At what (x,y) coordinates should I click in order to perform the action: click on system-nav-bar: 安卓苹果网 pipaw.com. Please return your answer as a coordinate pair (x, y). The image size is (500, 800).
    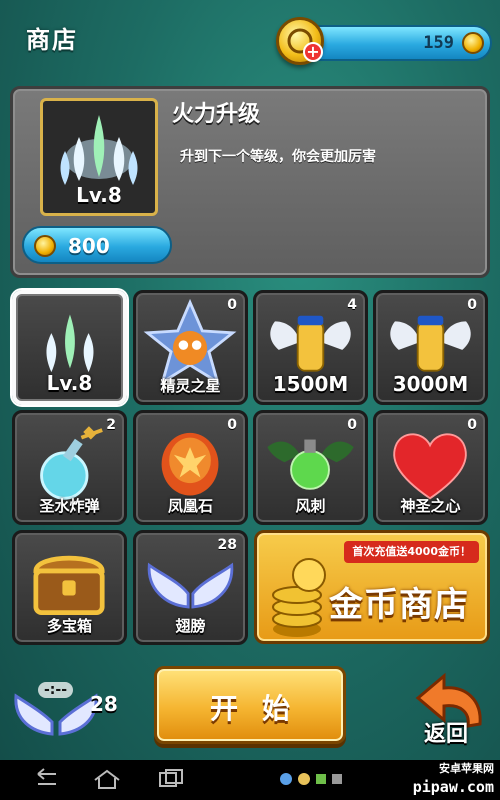
    Looking at the image, I should click on (250, 780).